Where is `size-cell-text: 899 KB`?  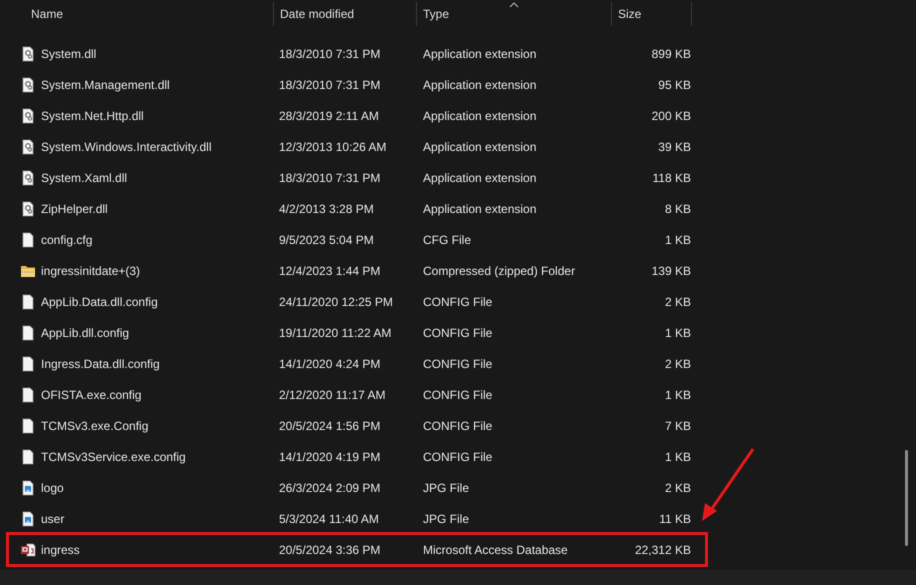 size-cell-text: 899 KB is located at coordinates (671, 53).